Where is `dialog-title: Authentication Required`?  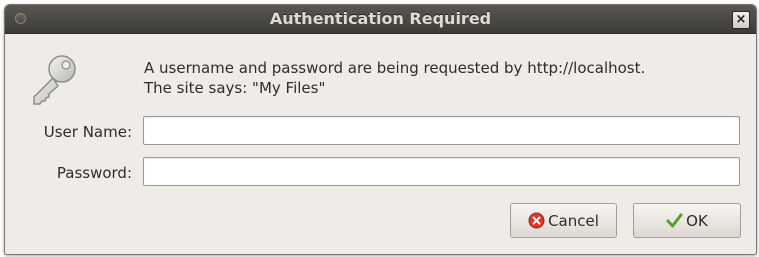
dialog-title: Authentication Required is located at coordinates (380, 18).